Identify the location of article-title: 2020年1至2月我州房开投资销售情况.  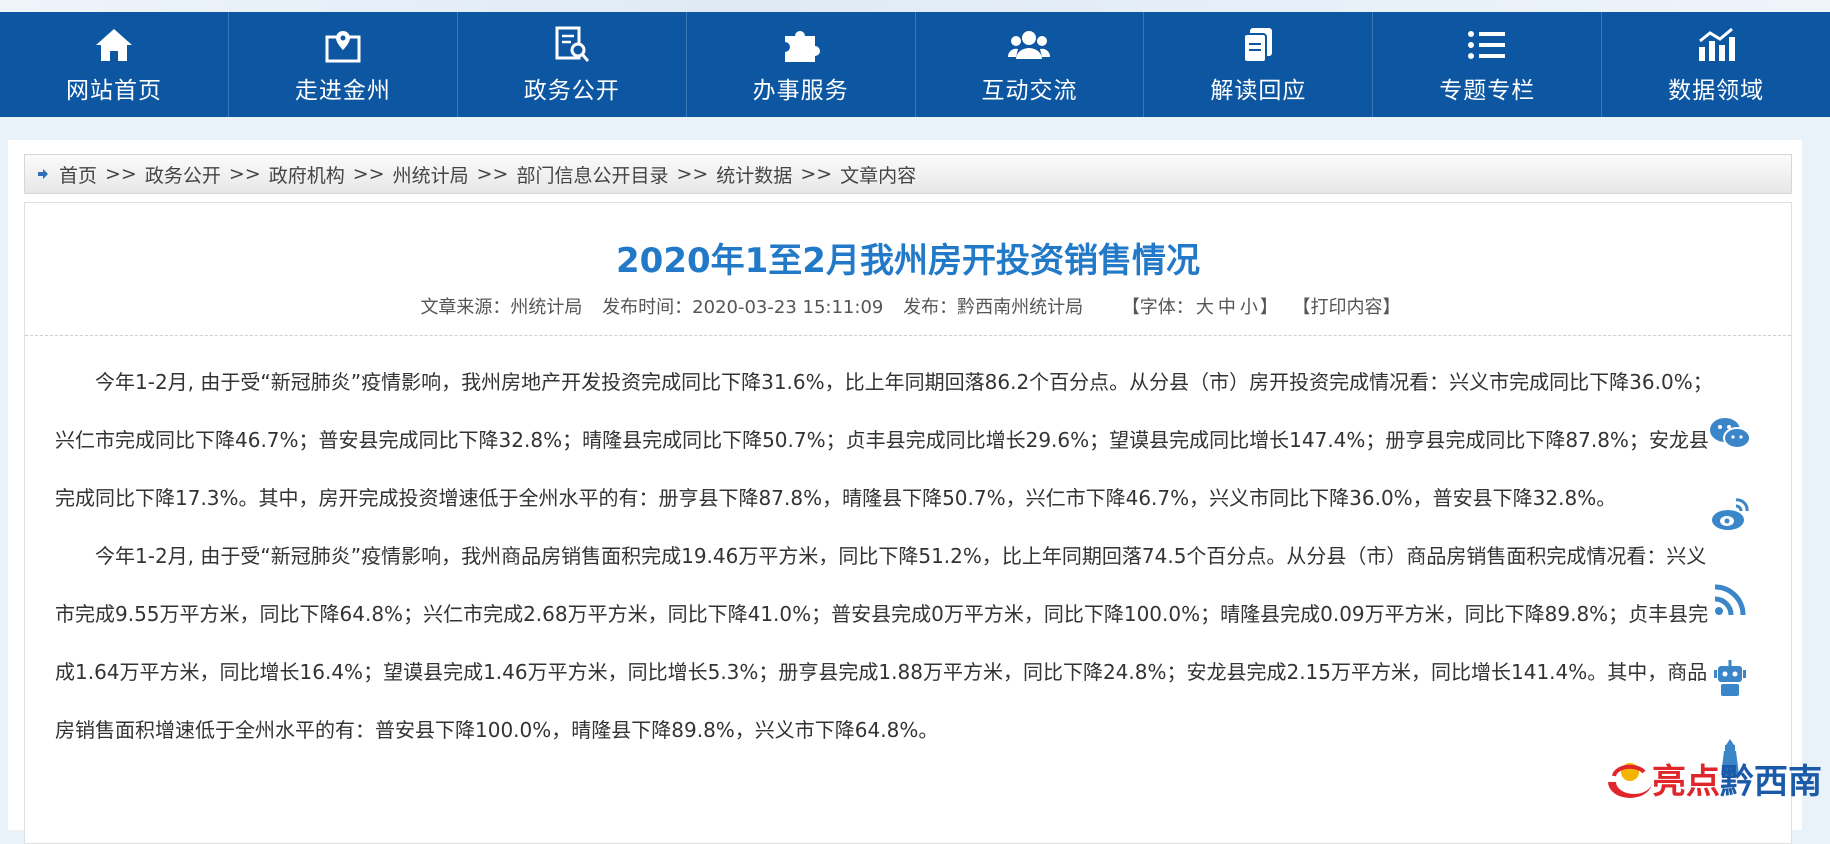
(908, 261).